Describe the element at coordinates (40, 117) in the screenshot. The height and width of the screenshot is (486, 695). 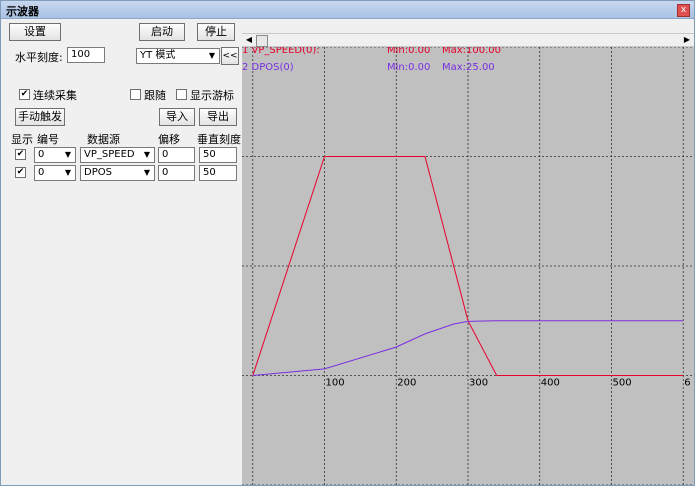
I see `manual-trigger-button: 手动触发` at that location.